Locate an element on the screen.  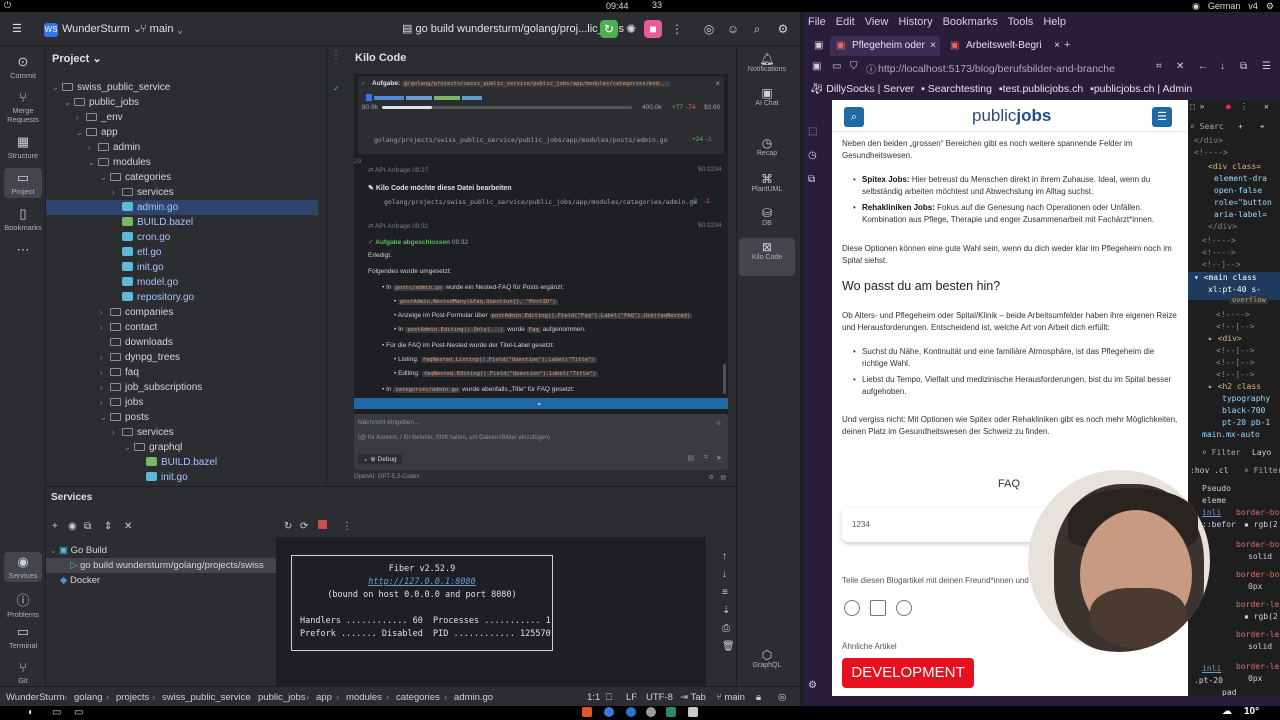
project-tool-button: ▭ Project is located at coordinates (23, 183).